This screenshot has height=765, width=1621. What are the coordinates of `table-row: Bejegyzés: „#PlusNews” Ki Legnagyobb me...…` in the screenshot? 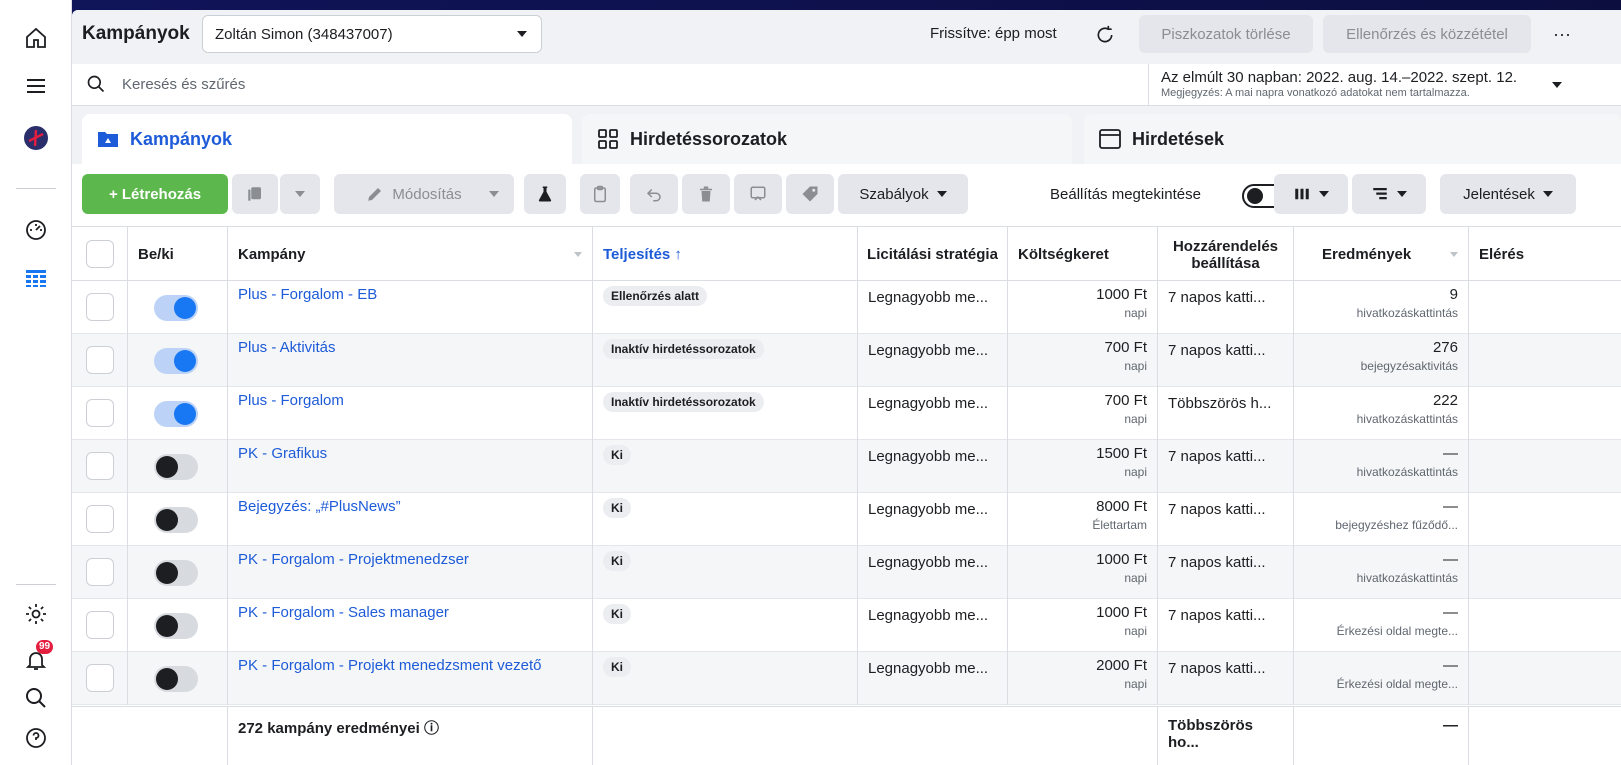 It's located at (846, 519).